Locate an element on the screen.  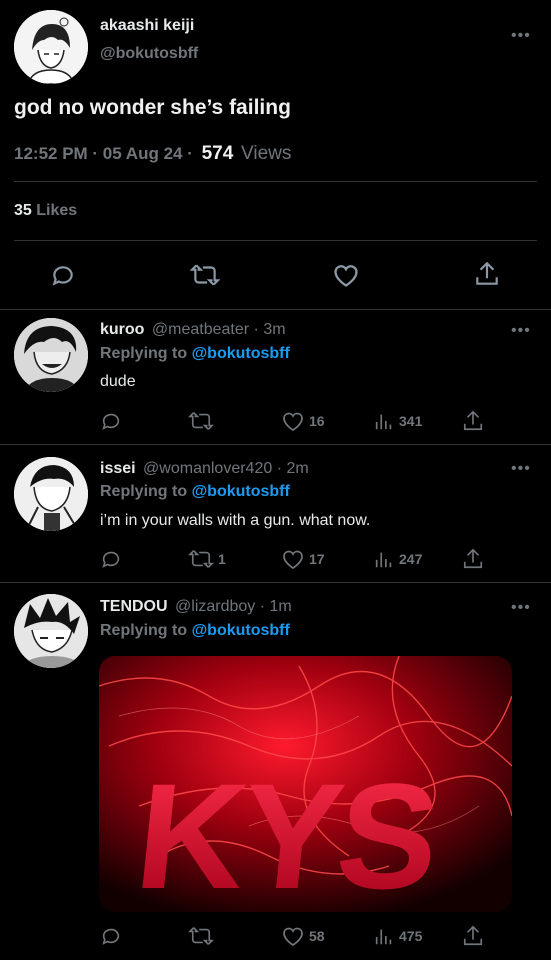
reply-text: dude is located at coordinates (118, 381).